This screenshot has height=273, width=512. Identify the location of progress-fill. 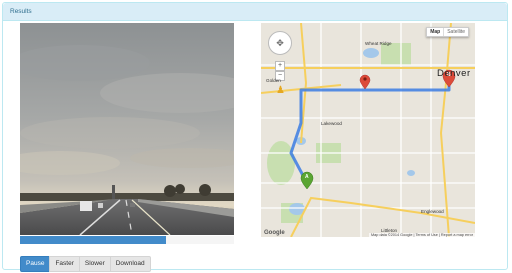
(93, 240).